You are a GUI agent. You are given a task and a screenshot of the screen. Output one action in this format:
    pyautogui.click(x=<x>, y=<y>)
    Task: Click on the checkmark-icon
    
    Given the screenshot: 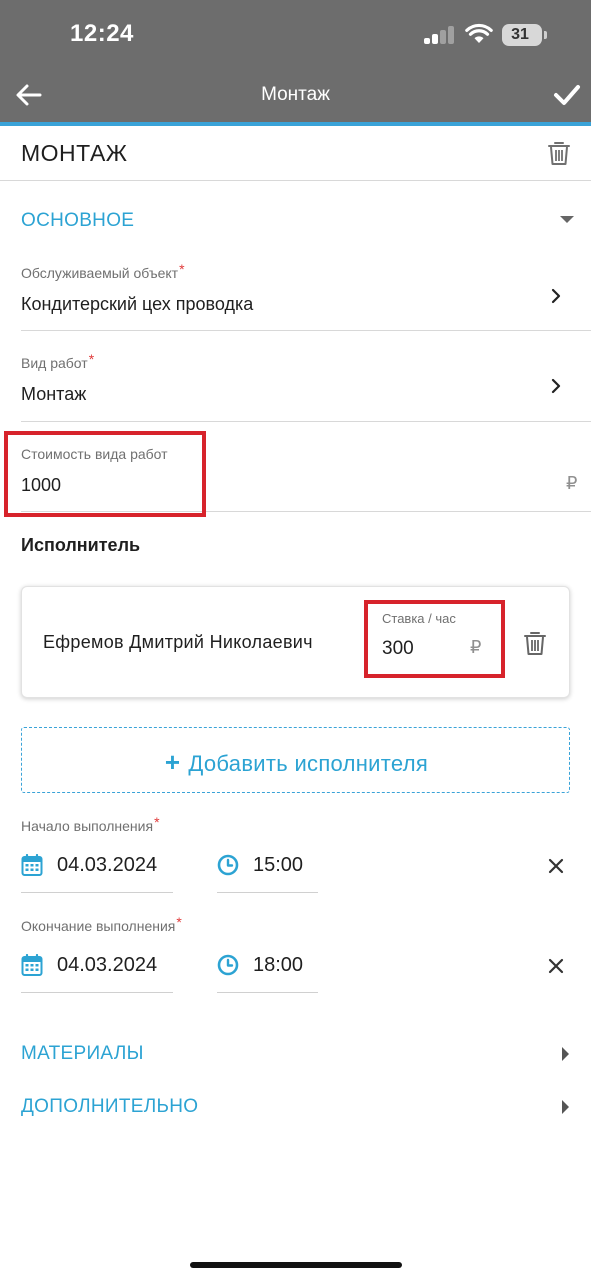 What is the action you would take?
    pyautogui.click(x=567, y=95)
    